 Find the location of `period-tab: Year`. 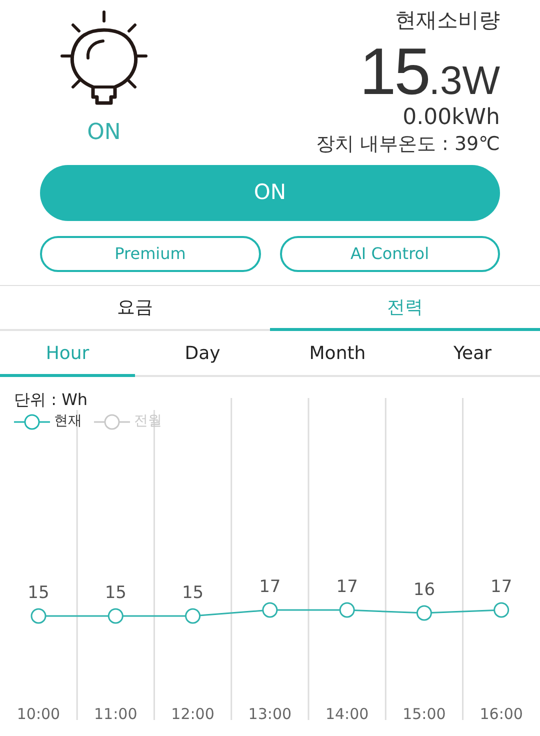

period-tab: Year is located at coordinates (472, 354).